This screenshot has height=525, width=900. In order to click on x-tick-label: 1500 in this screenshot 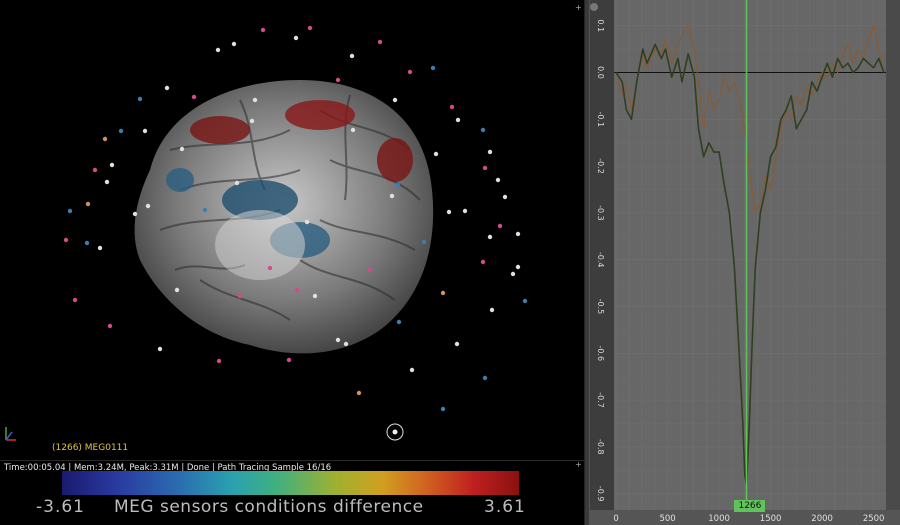, I will do `click(771, 519)`.